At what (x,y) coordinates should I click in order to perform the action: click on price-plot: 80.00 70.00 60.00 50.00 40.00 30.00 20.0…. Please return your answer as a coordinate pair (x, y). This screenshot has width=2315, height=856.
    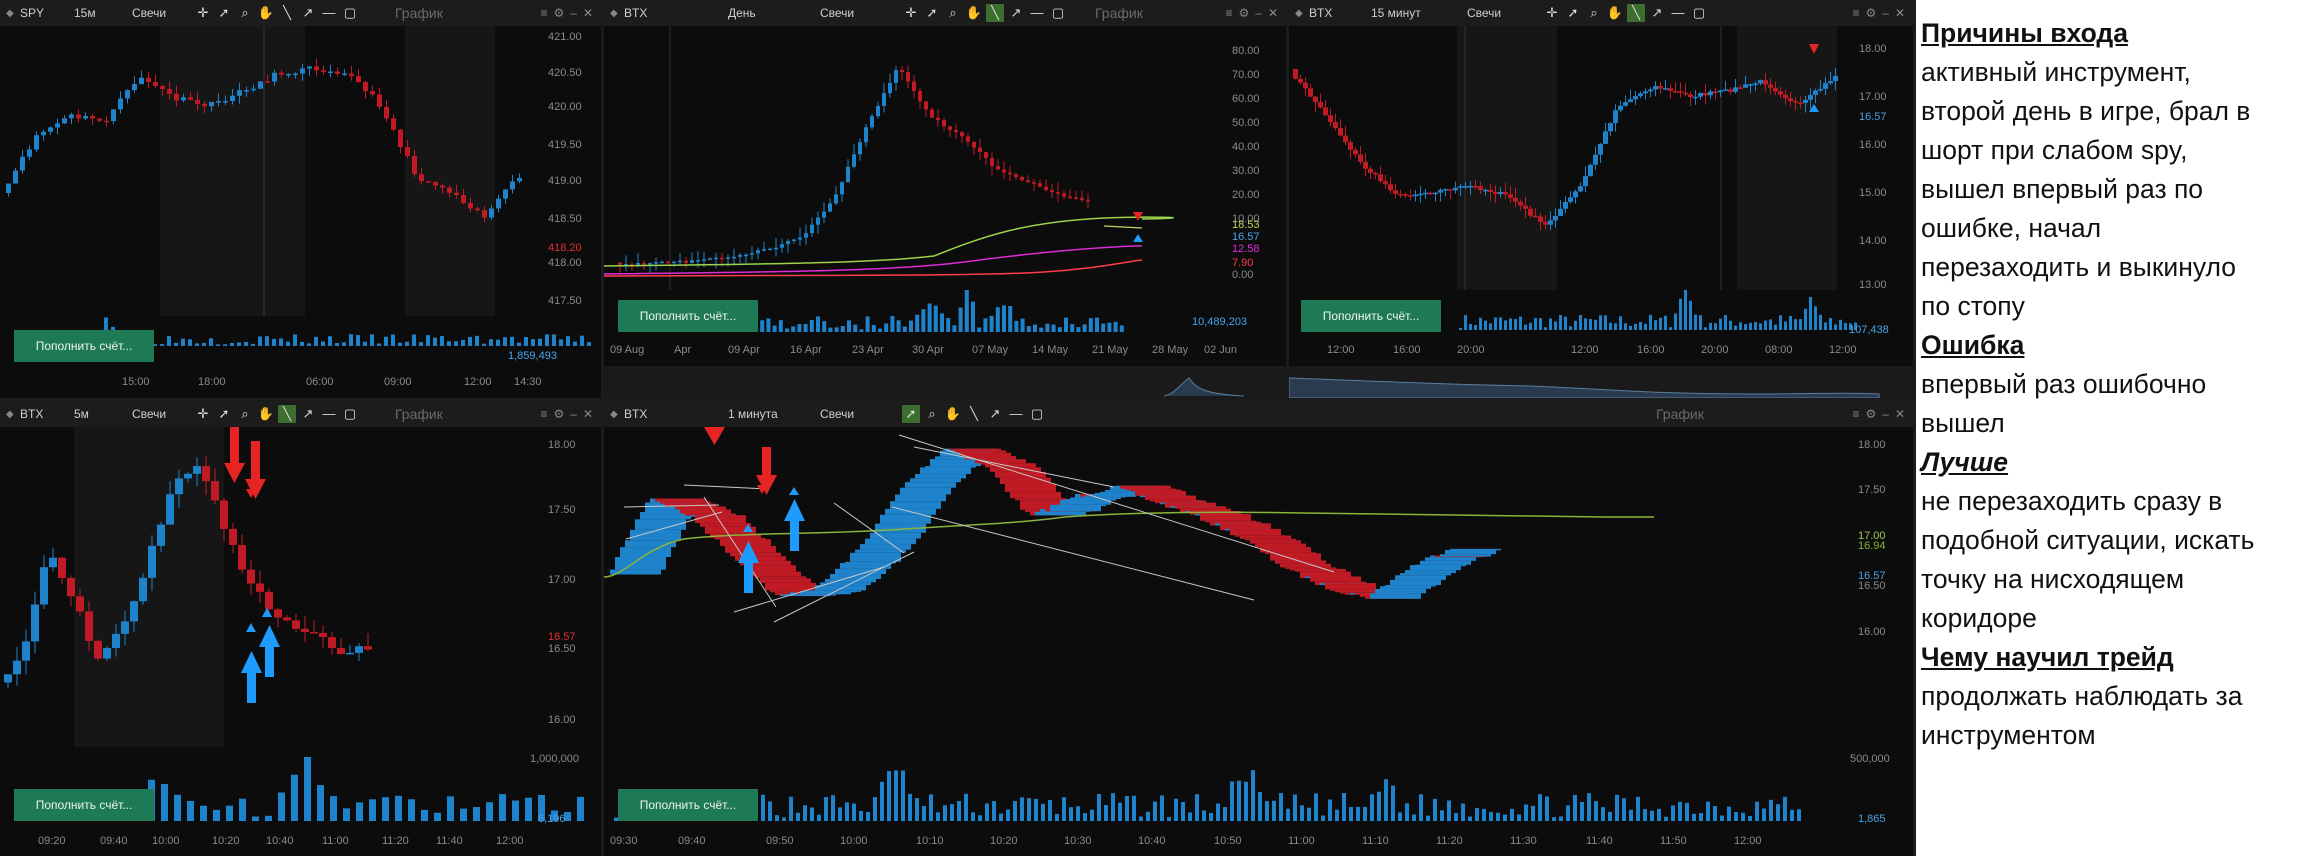
    Looking at the image, I should click on (945, 158).